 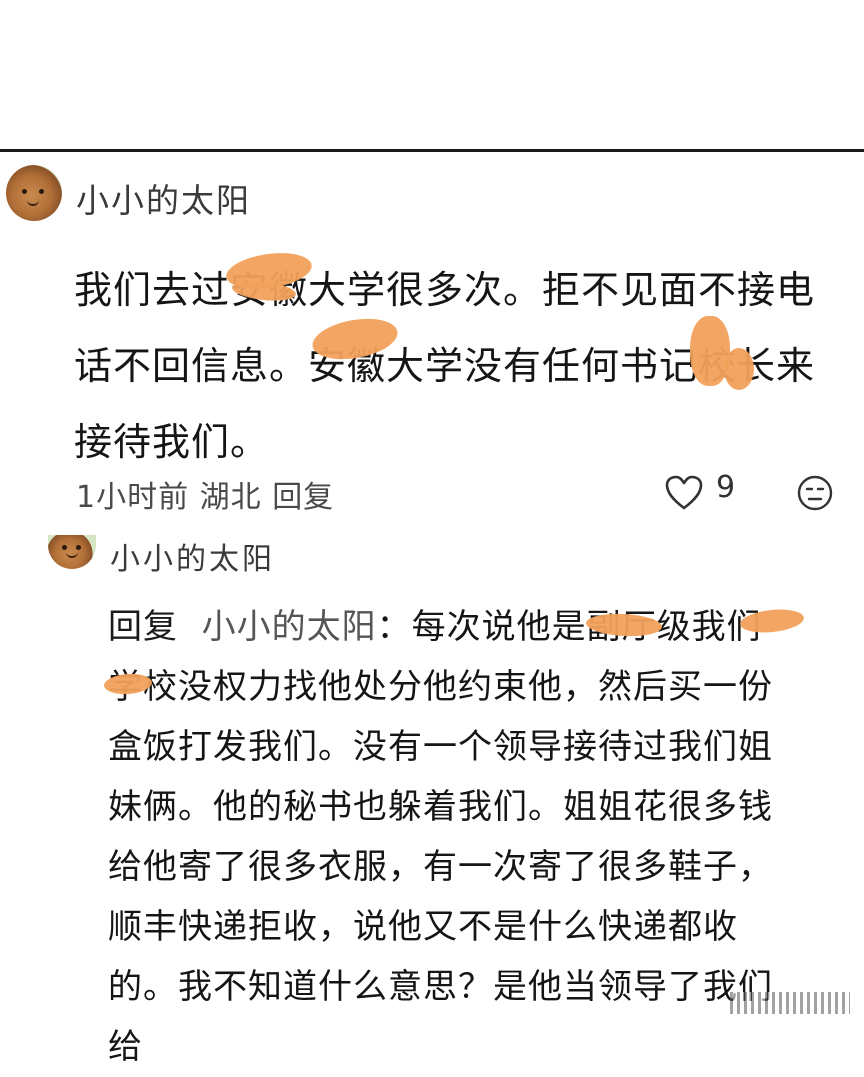 What do you see at coordinates (739, 369) in the screenshot?
I see `redaction-smudge` at bounding box center [739, 369].